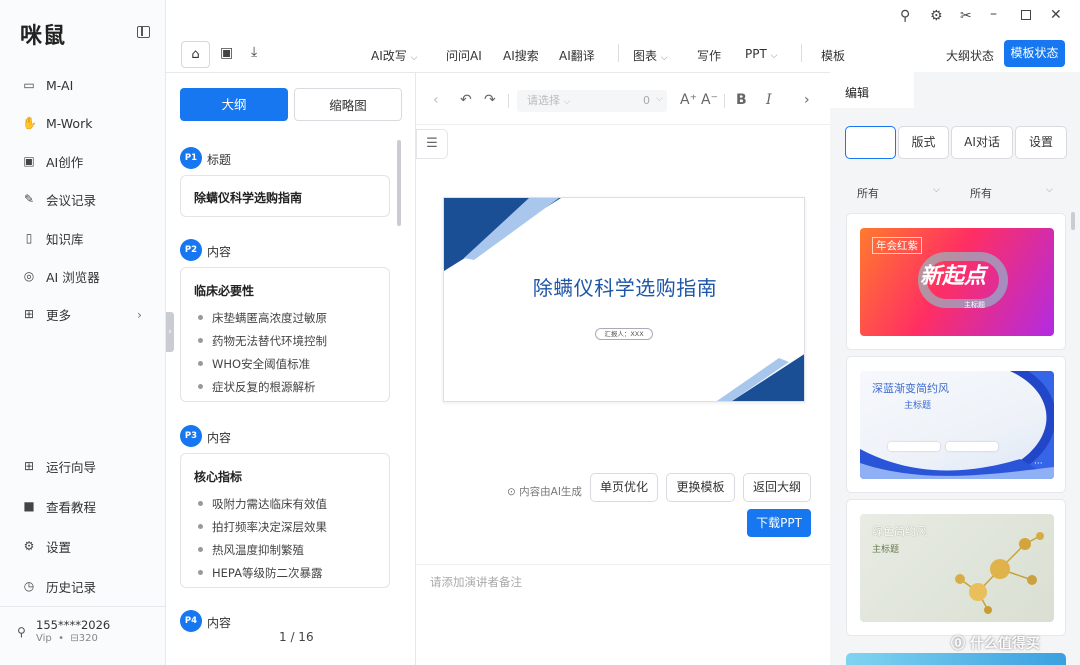 The height and width of the screenshot is (665, 1080). I want to click on outline-card-title: 除螨仪科学选购指南, so click(248, 198).